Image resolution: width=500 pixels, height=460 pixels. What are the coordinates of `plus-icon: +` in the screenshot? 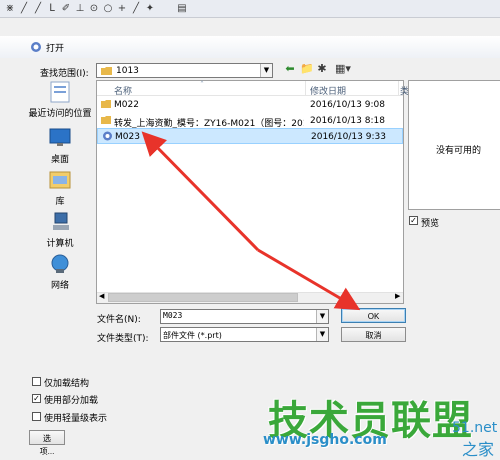 It's located at (122, 9).